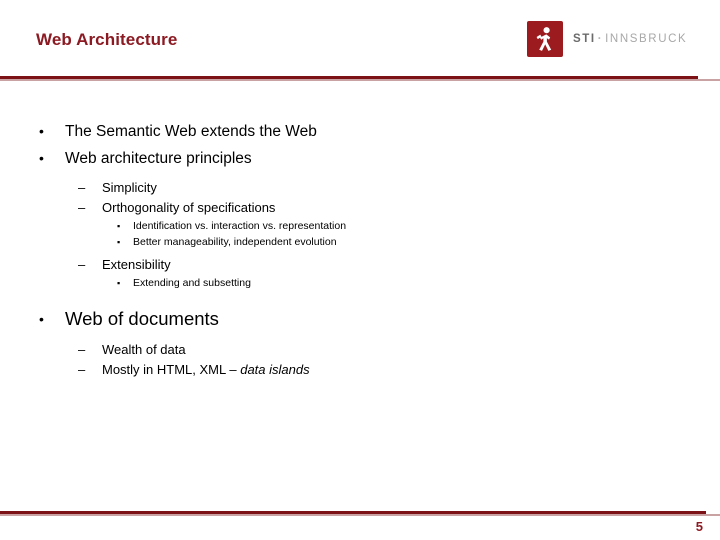  What do you see at coordinates (142, 318) in the screenshot?
I see `bullet-text: Web of documents` at bounding box center [142, 318].